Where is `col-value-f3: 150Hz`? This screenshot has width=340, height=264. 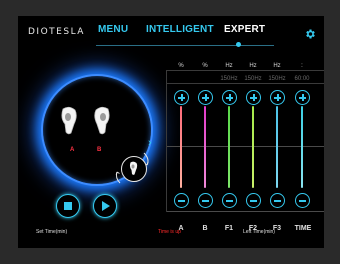 col-value-f3: 150Hz is located at coordinates (277, 79).